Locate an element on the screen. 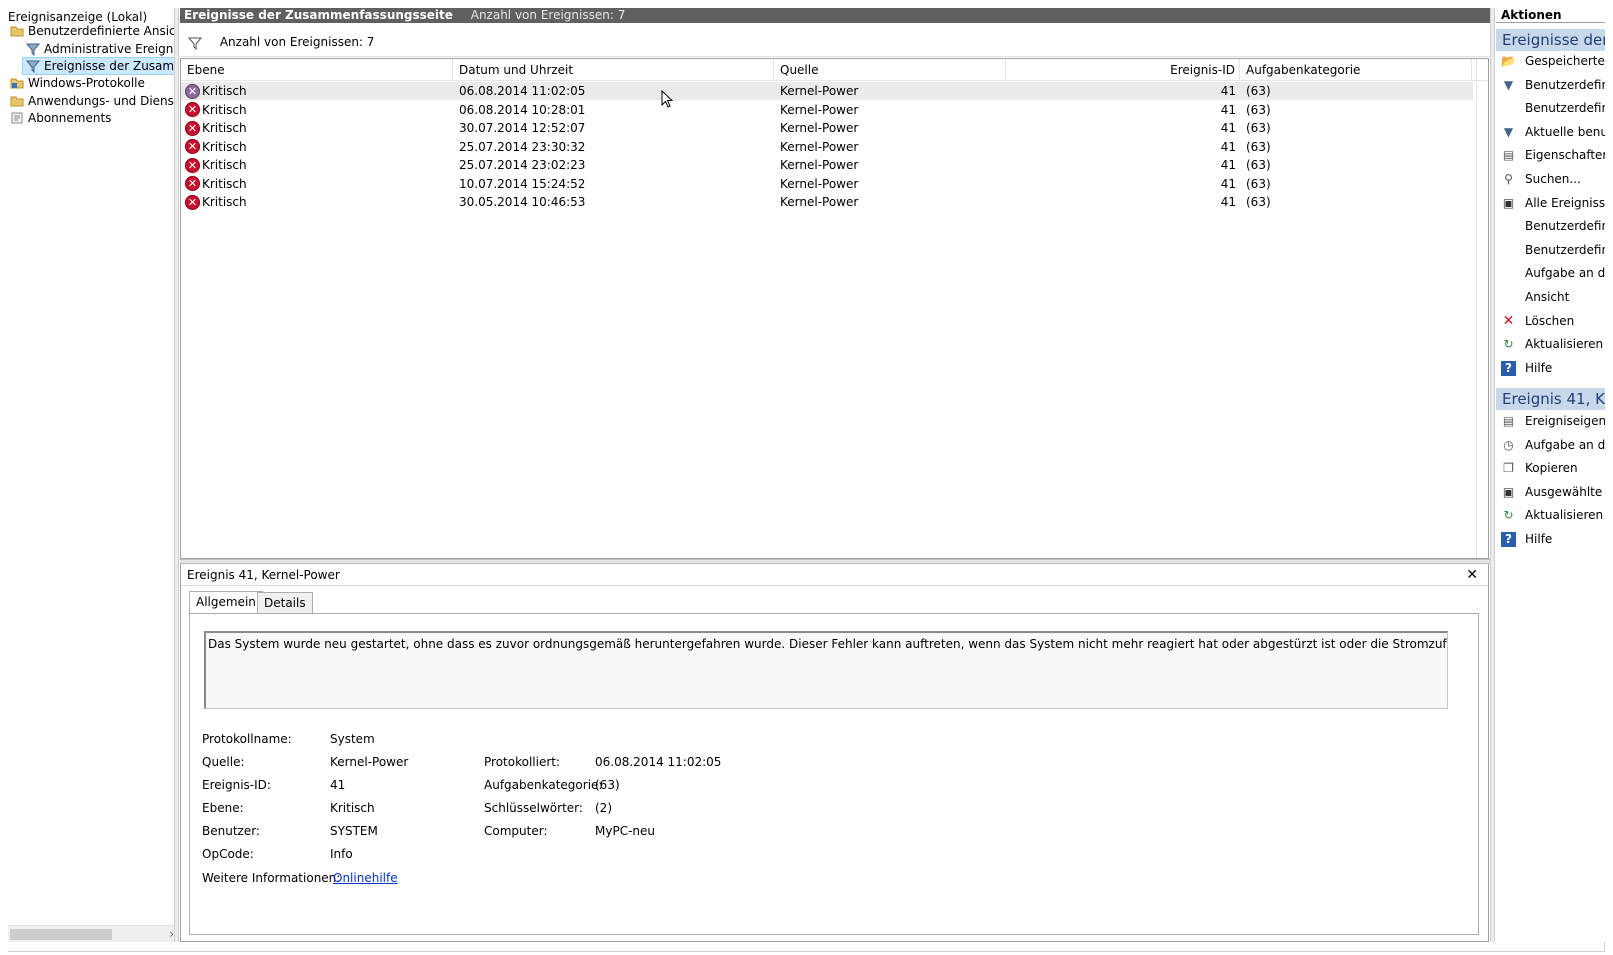  action-item: Ansicht is located at coordinates (1550, 297).